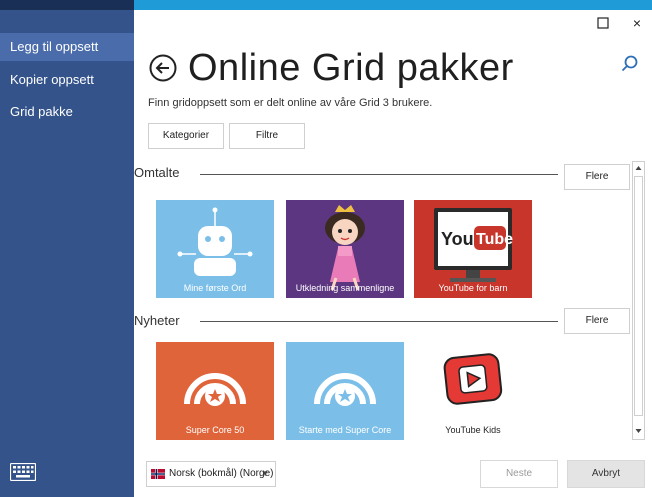 The height and width of the screenshot is (497, 652). I want to click on language-select: Norsk (bokmål) (Norge) ▼, so click(211, 474).